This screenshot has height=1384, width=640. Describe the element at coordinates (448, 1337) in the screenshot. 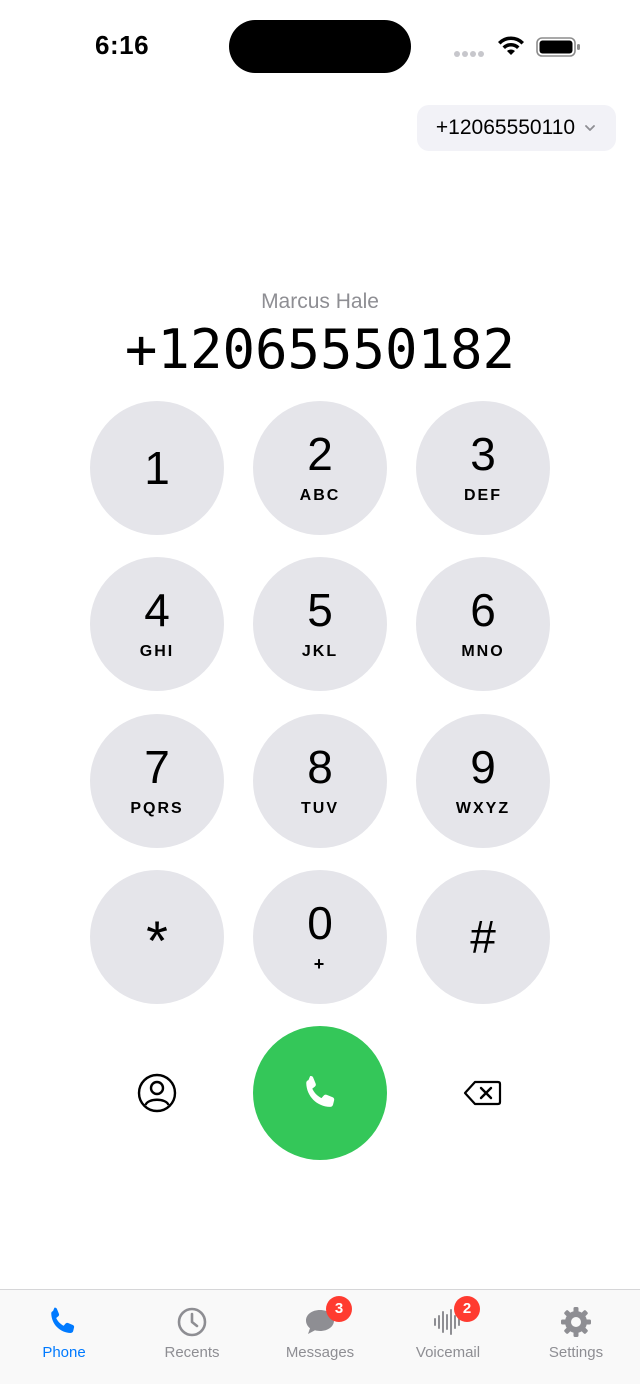

I see `tab-voicemail: 2 Voicemail` at that location.